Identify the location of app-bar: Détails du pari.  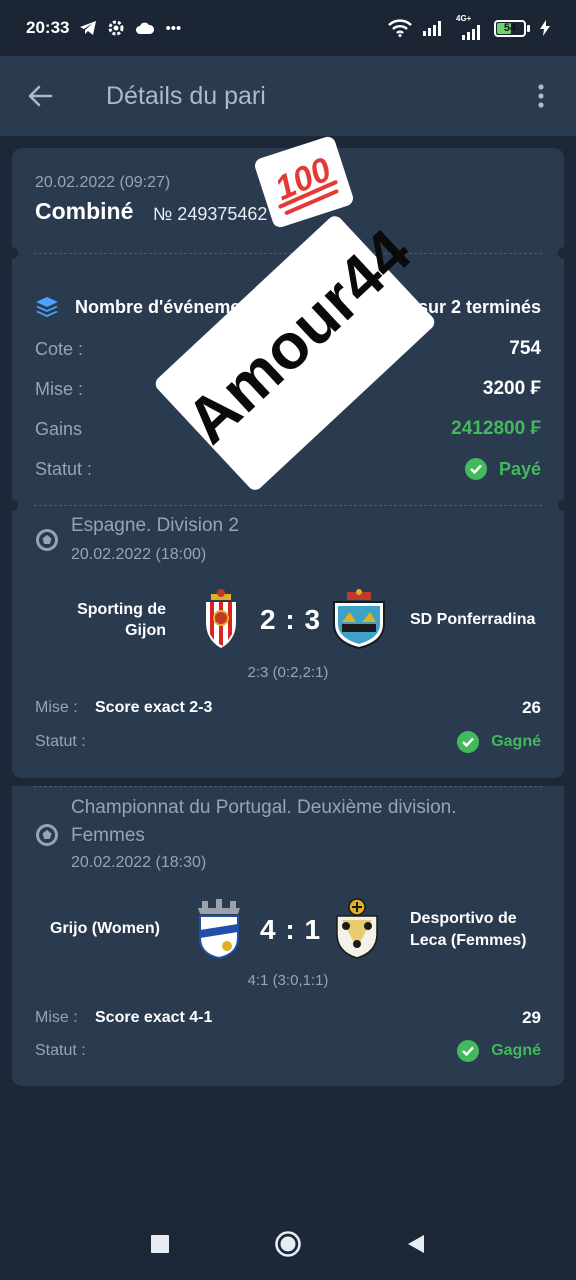
(288, 96).